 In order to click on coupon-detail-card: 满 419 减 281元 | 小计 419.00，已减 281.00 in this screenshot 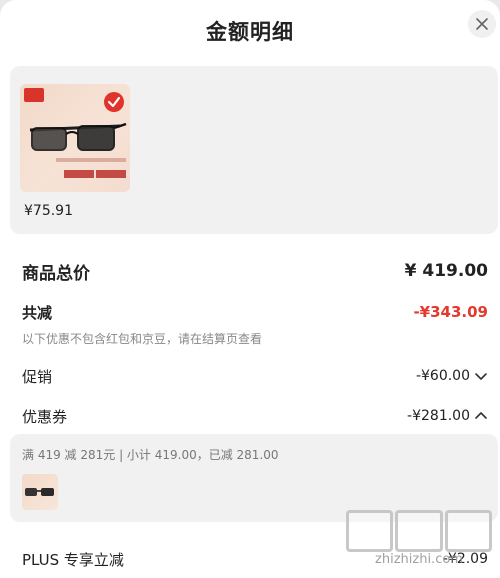, I will do `click(254, 478)`.